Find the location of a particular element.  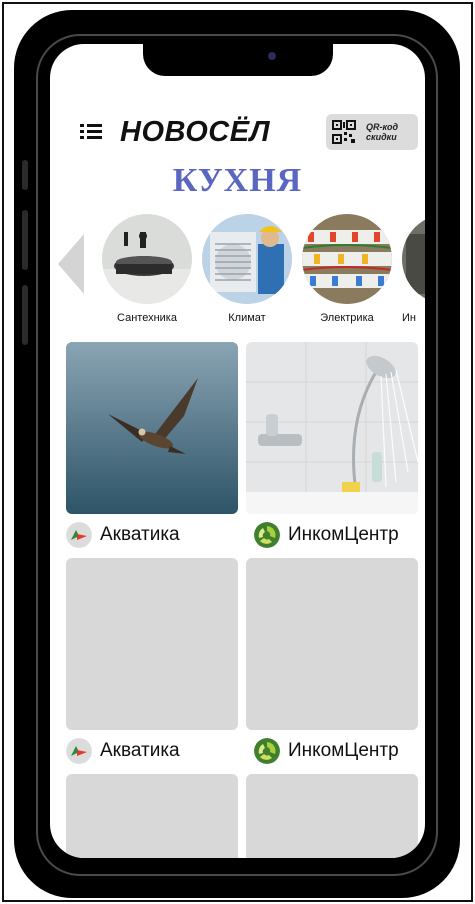

category-label: Ин is located at coordinates (409, 318).